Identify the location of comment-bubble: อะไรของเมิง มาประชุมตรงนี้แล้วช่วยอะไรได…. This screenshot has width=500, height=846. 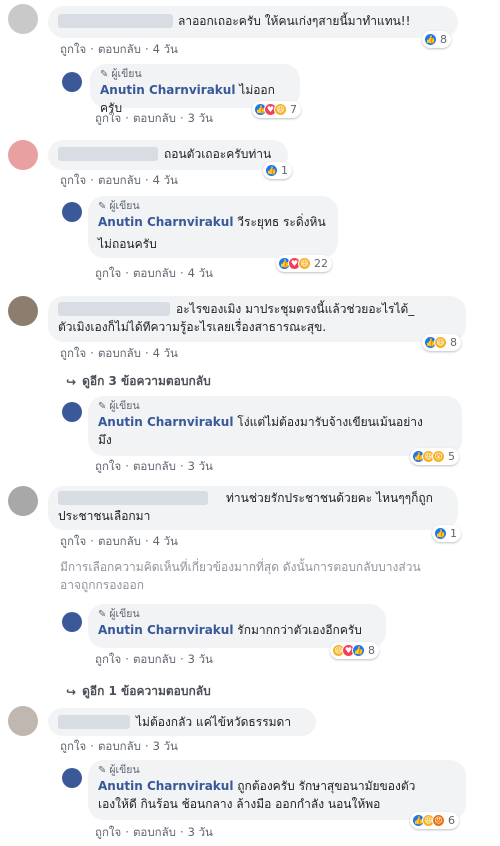
(257, 319).